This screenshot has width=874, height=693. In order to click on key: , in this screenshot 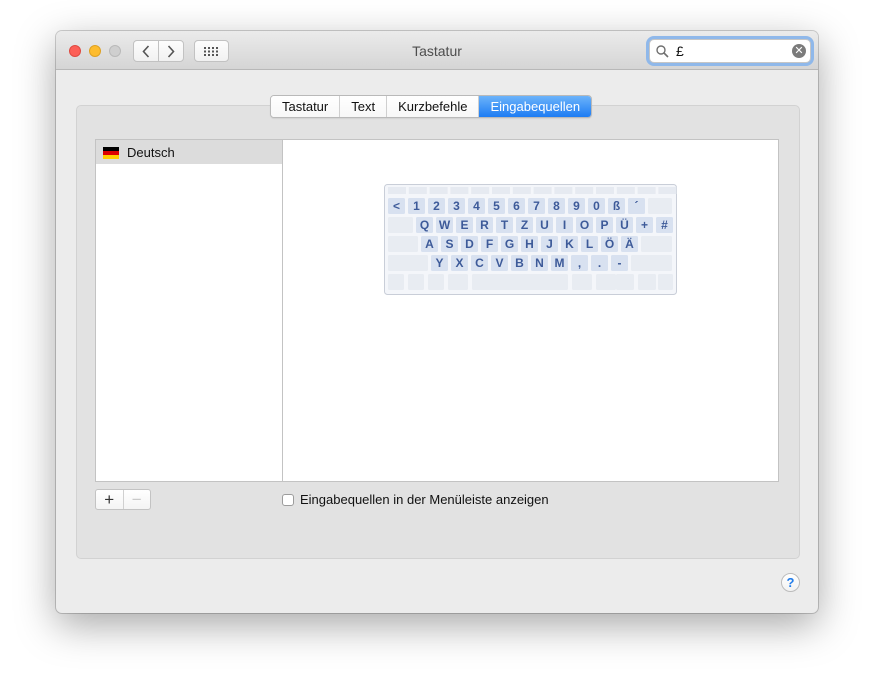, I will do `click(579, 263)`.